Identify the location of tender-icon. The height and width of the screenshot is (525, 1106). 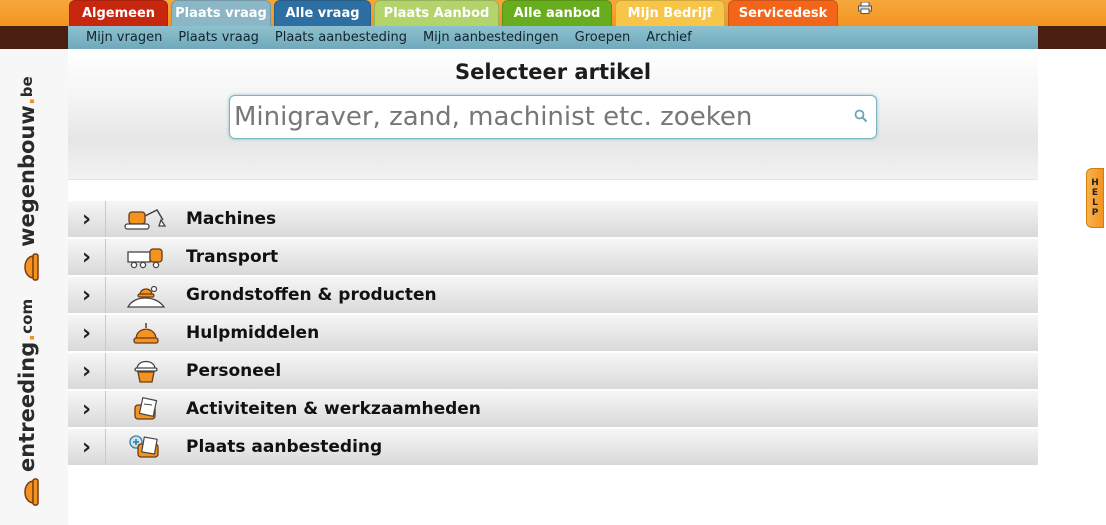
(146, 447).